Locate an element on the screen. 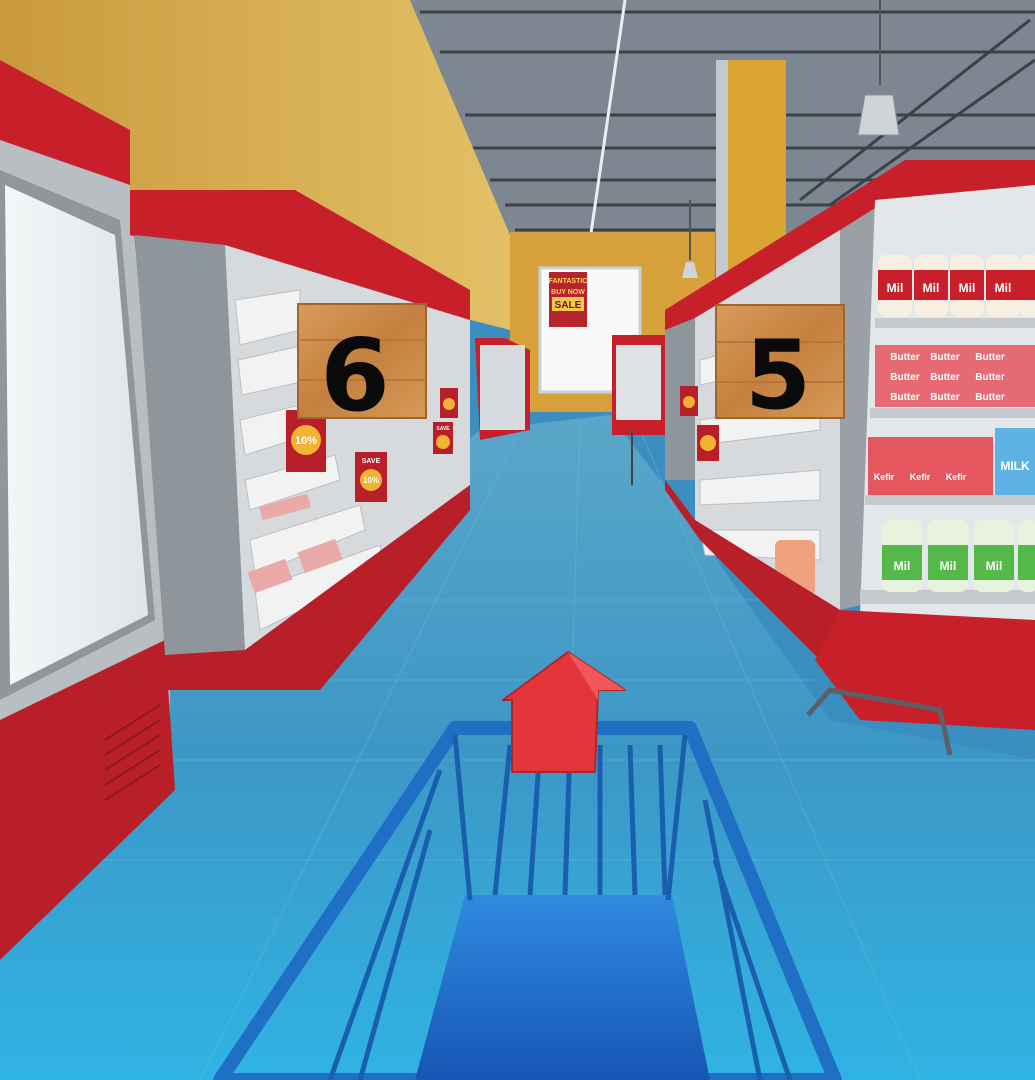 This screenshot has height=1080, width=1035. milk-carton-label: MILK is located at coordinates (1015, 466).